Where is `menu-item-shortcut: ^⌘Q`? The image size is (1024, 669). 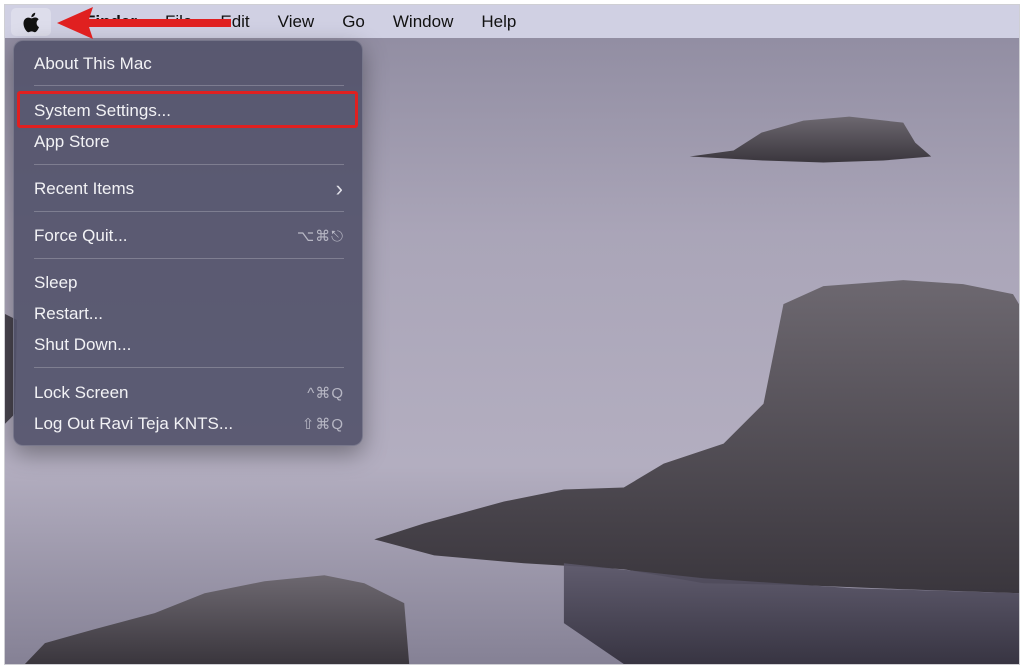
menu-item-shortcut: ^⌘Q is located at coordinates (325, 393).